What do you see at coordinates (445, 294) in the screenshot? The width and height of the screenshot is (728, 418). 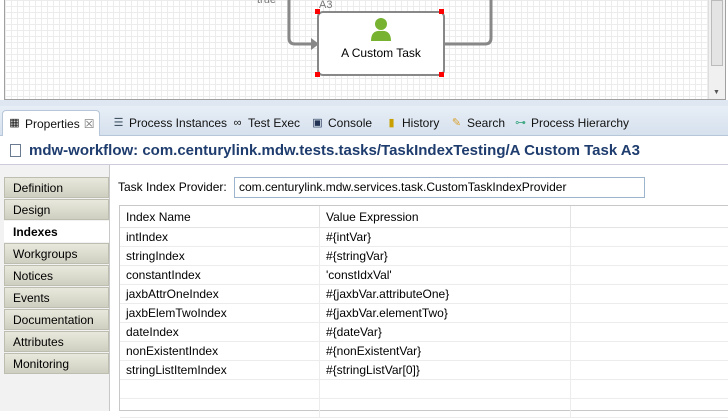 I see `value-expression-cell: #{jaxbVar.attributeOne}` at bounding box center [445, 294].